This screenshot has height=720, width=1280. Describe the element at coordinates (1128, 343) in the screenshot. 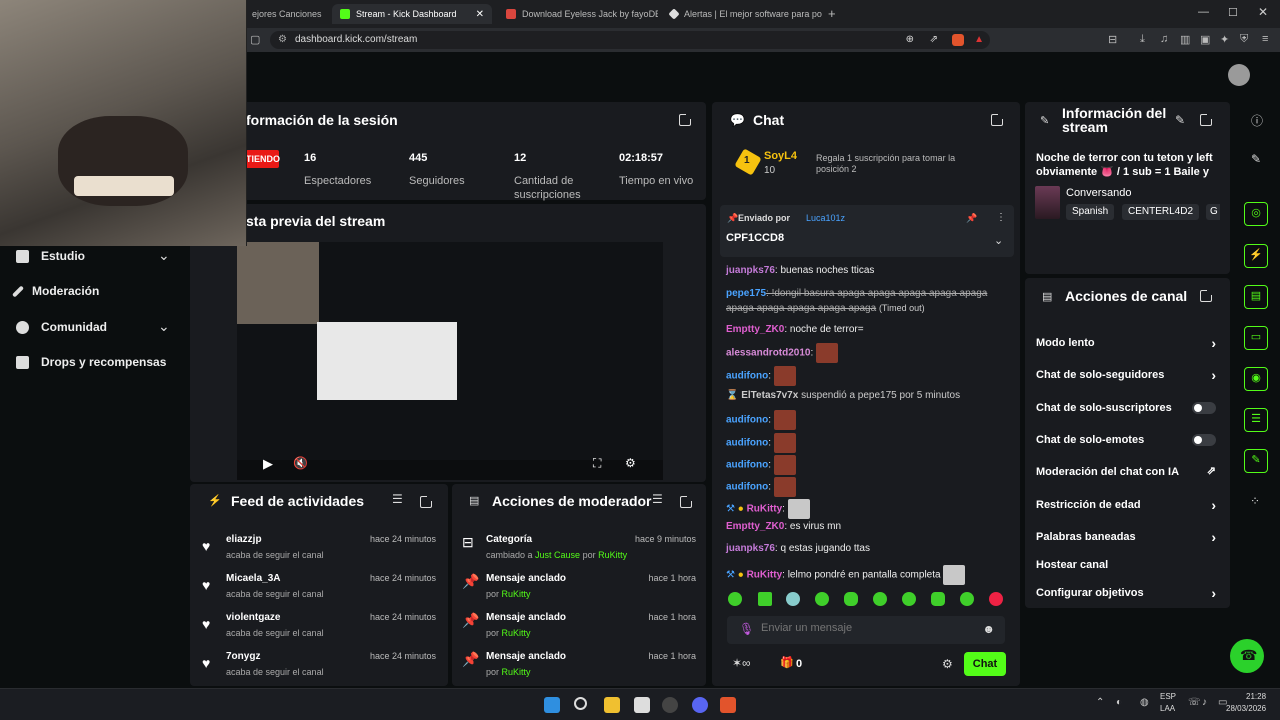

I see `action-slow-mode: Modo lento ›` at that location.